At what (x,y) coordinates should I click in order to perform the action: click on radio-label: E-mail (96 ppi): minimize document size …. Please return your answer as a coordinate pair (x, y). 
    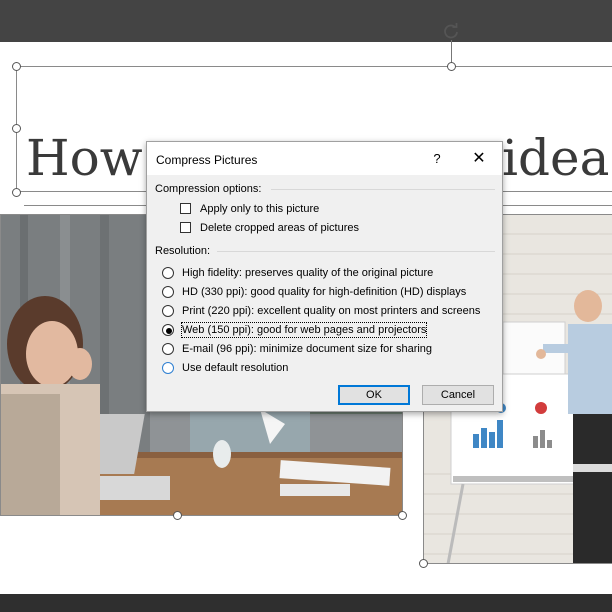
    Looking at the image, I should click on (307, 349).